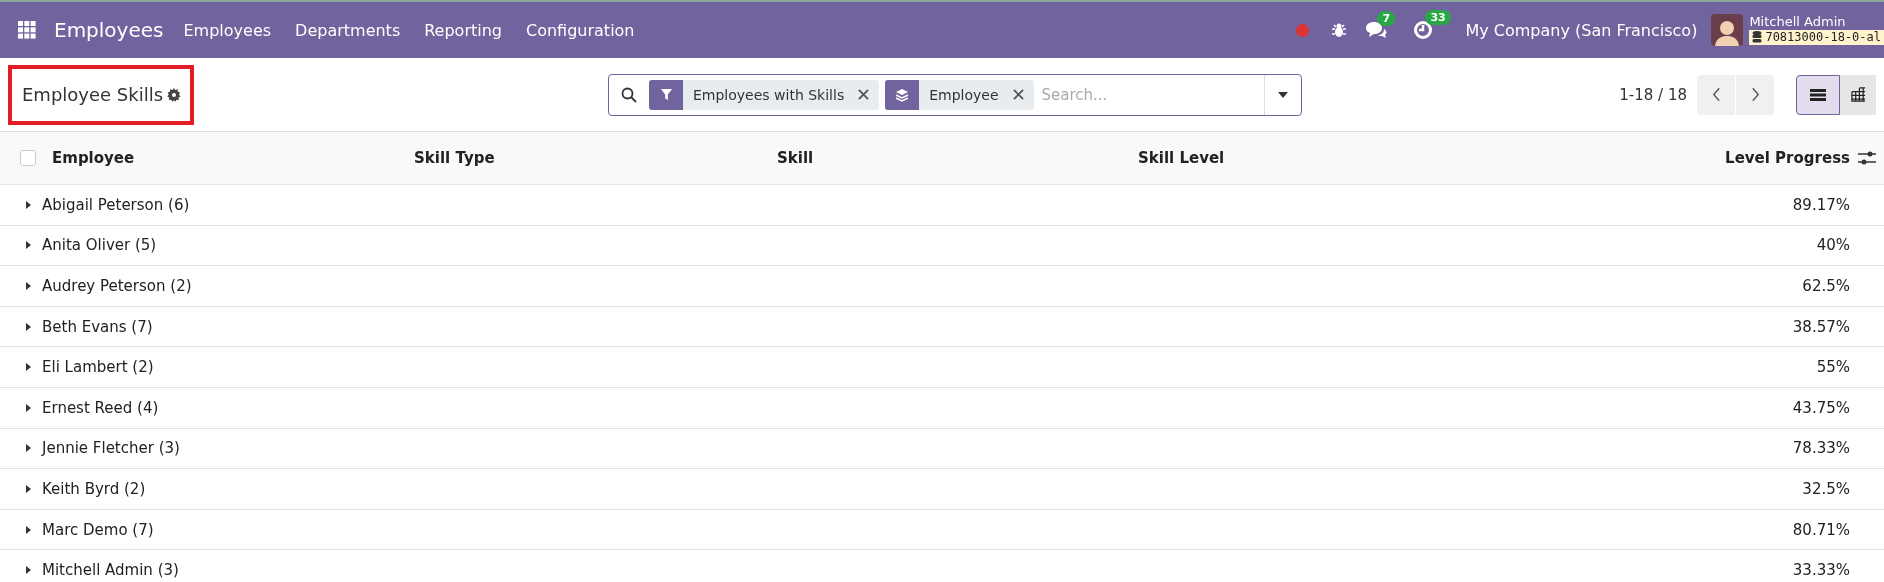  Describe the element at coordinates (1823, 37) in the screenshot. I see `database-name: 70813000-18-0-al` at that location.